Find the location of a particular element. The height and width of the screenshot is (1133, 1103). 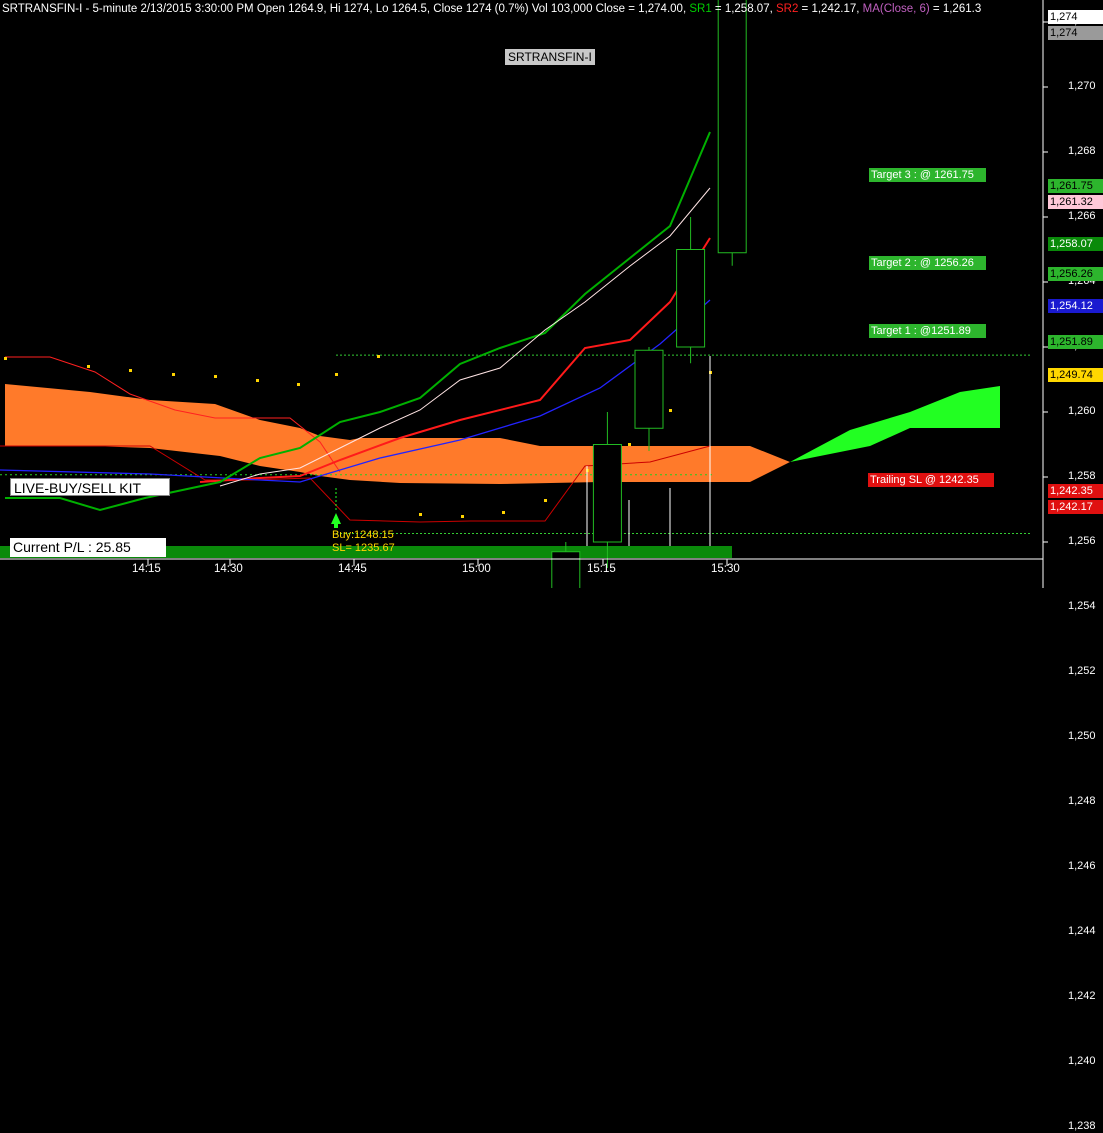

trailing-sl-label: Trailing SL @ 1242.35 is located at coordinates (931, 480).